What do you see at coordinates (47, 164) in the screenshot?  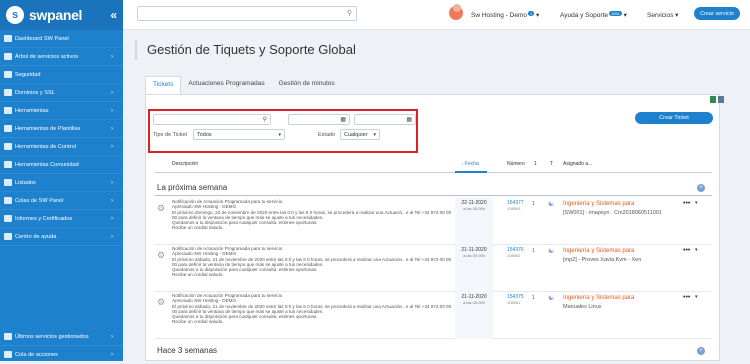 I see `sidebar-item-label: Herramientas Comunidad` at bounding box center [47, 164].